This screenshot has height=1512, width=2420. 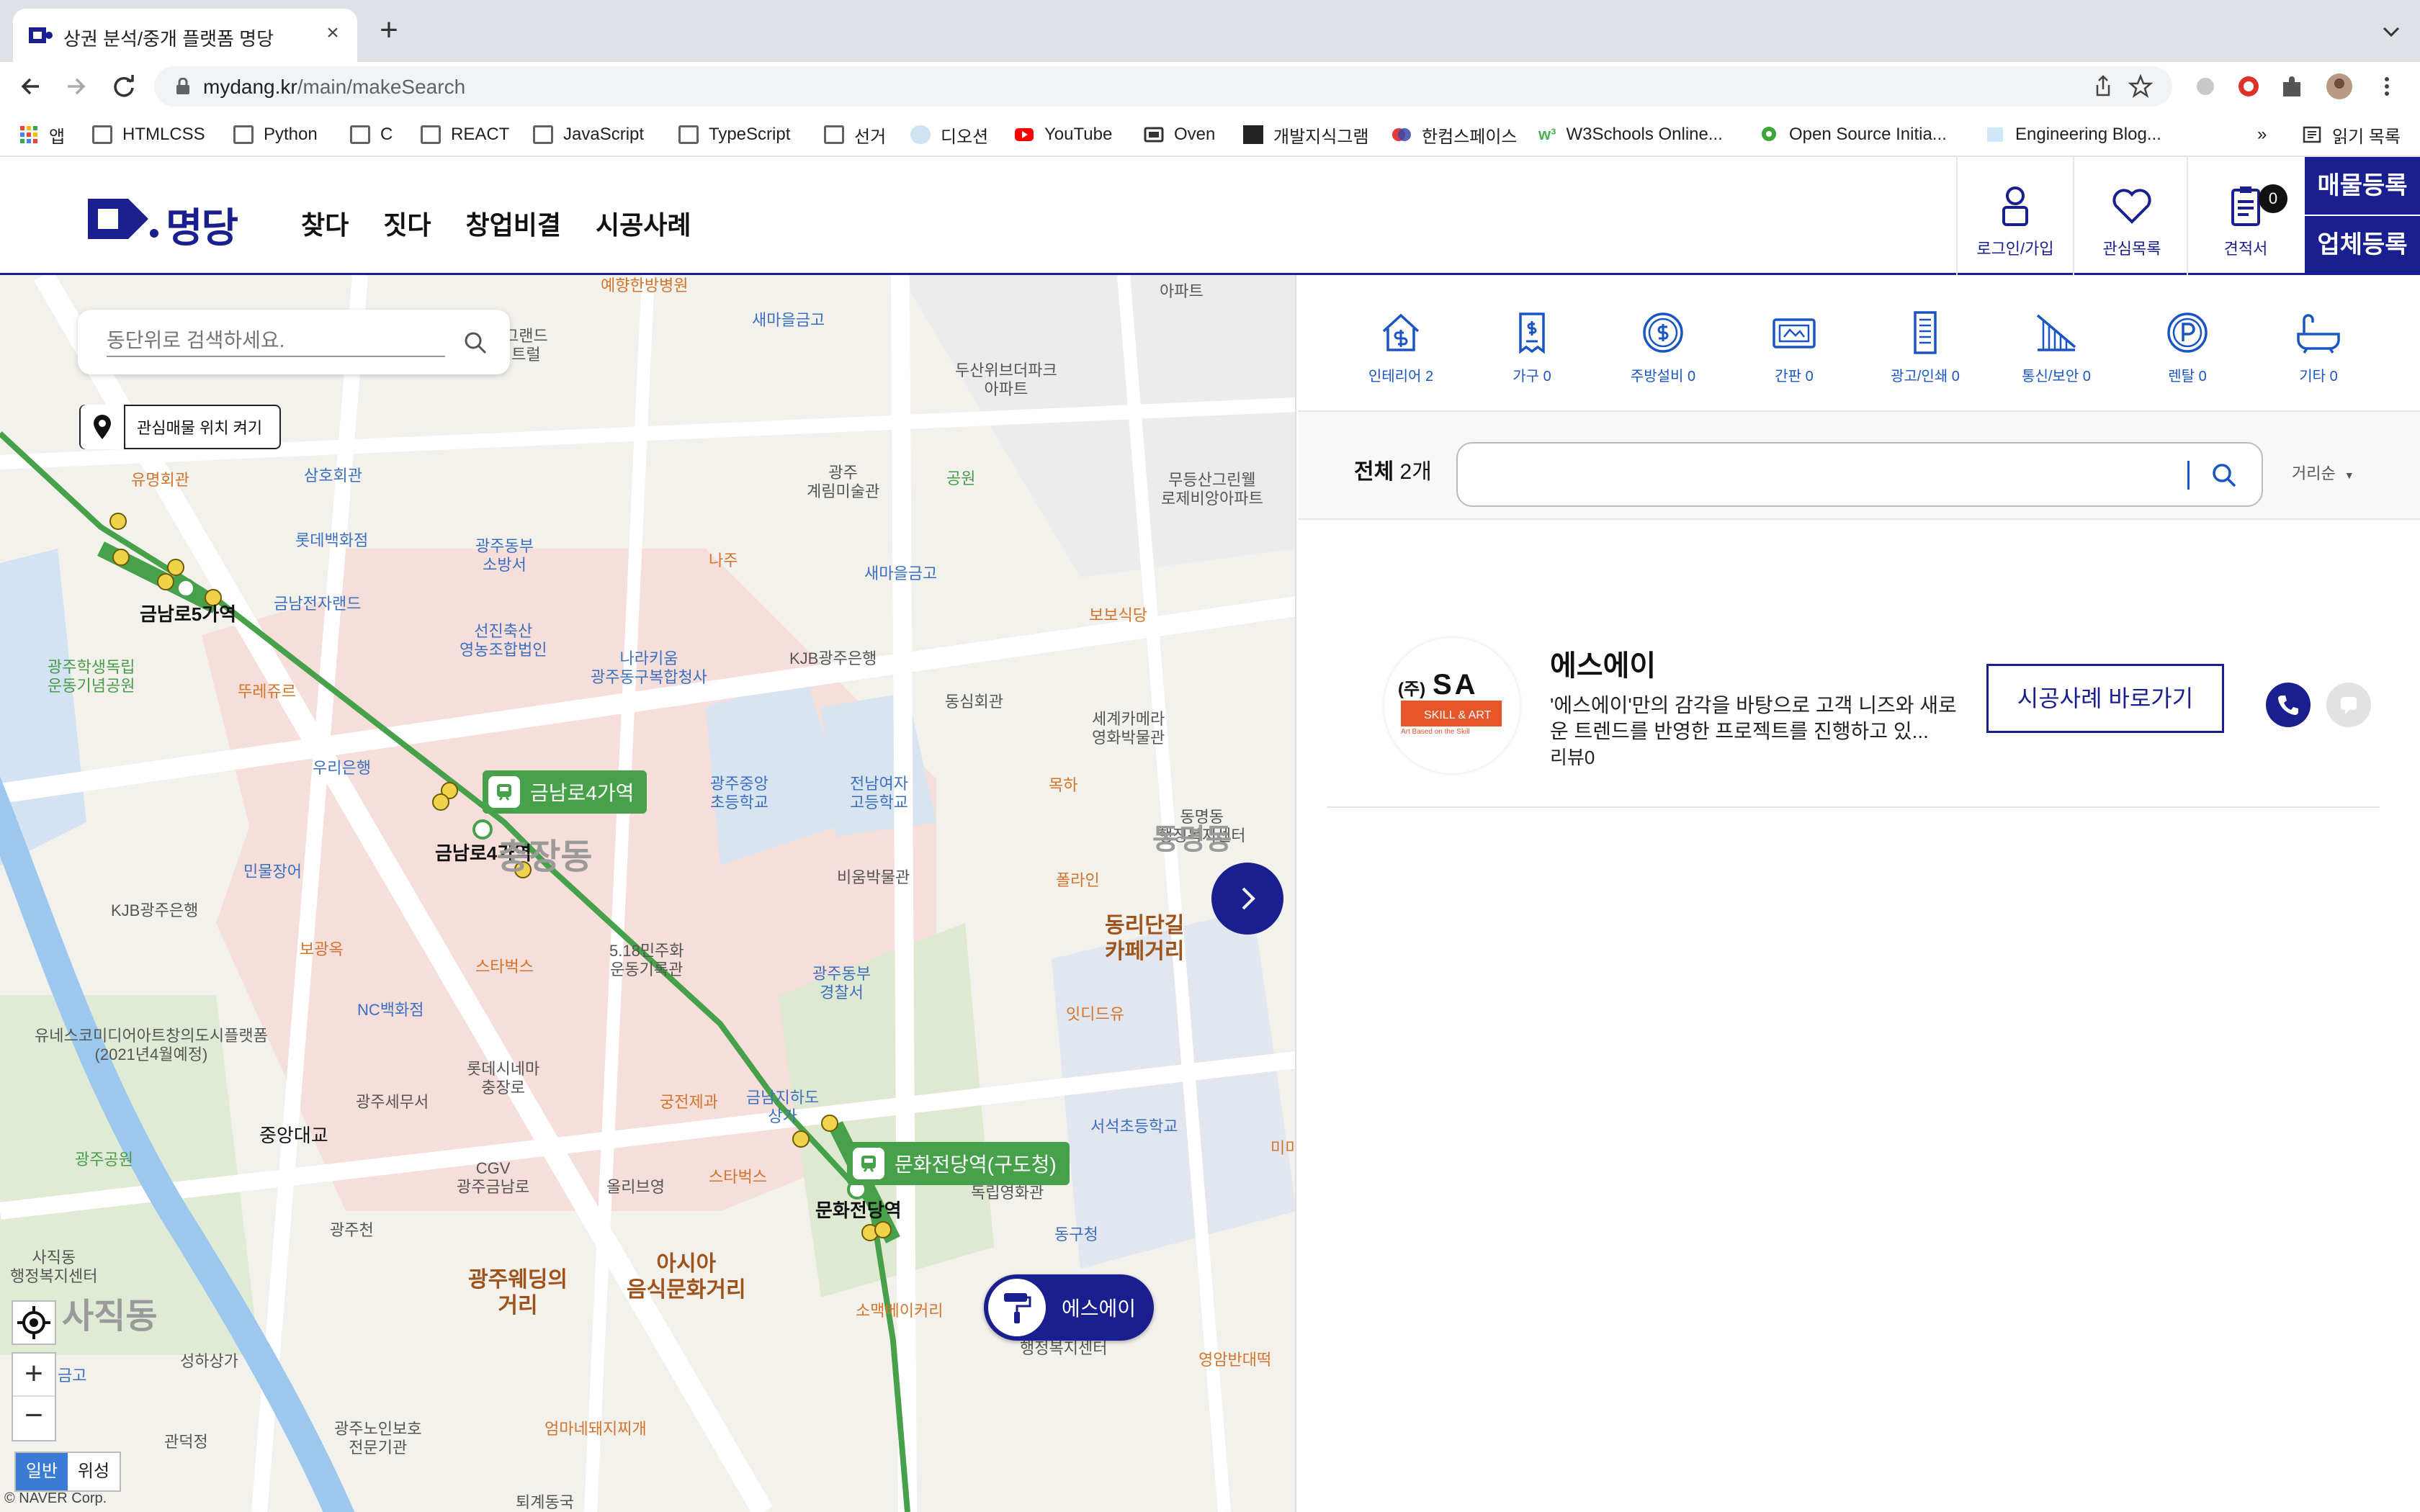 What do you see at coordinates (1163, 86) in the screenshot?
I see `address-bar: mydang.kr/main/makeSearch` at bounding box center [1163, 86].